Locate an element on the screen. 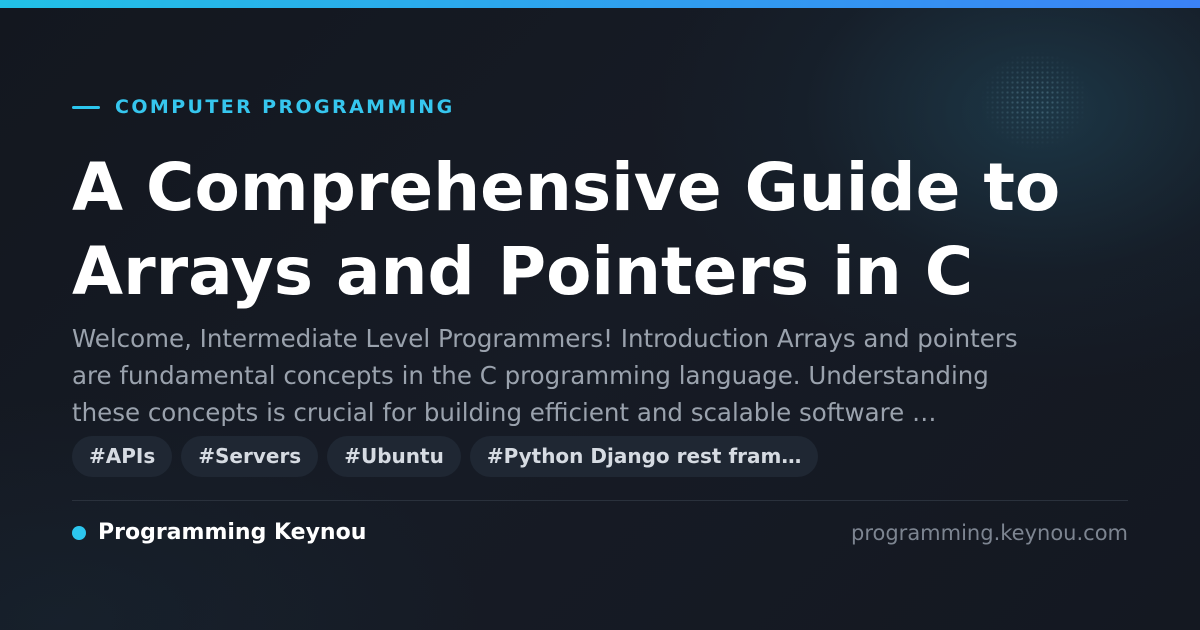  category-label: COMPUTER PROGRAMMING is located at coordinates (285, 107).